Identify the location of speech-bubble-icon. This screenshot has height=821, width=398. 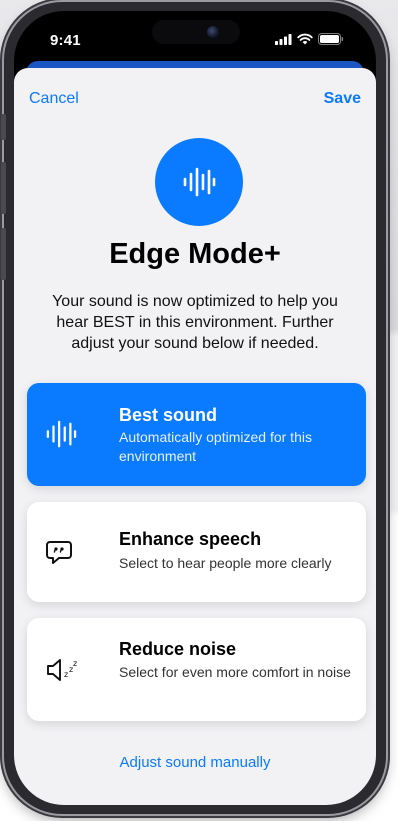
(59, 552).